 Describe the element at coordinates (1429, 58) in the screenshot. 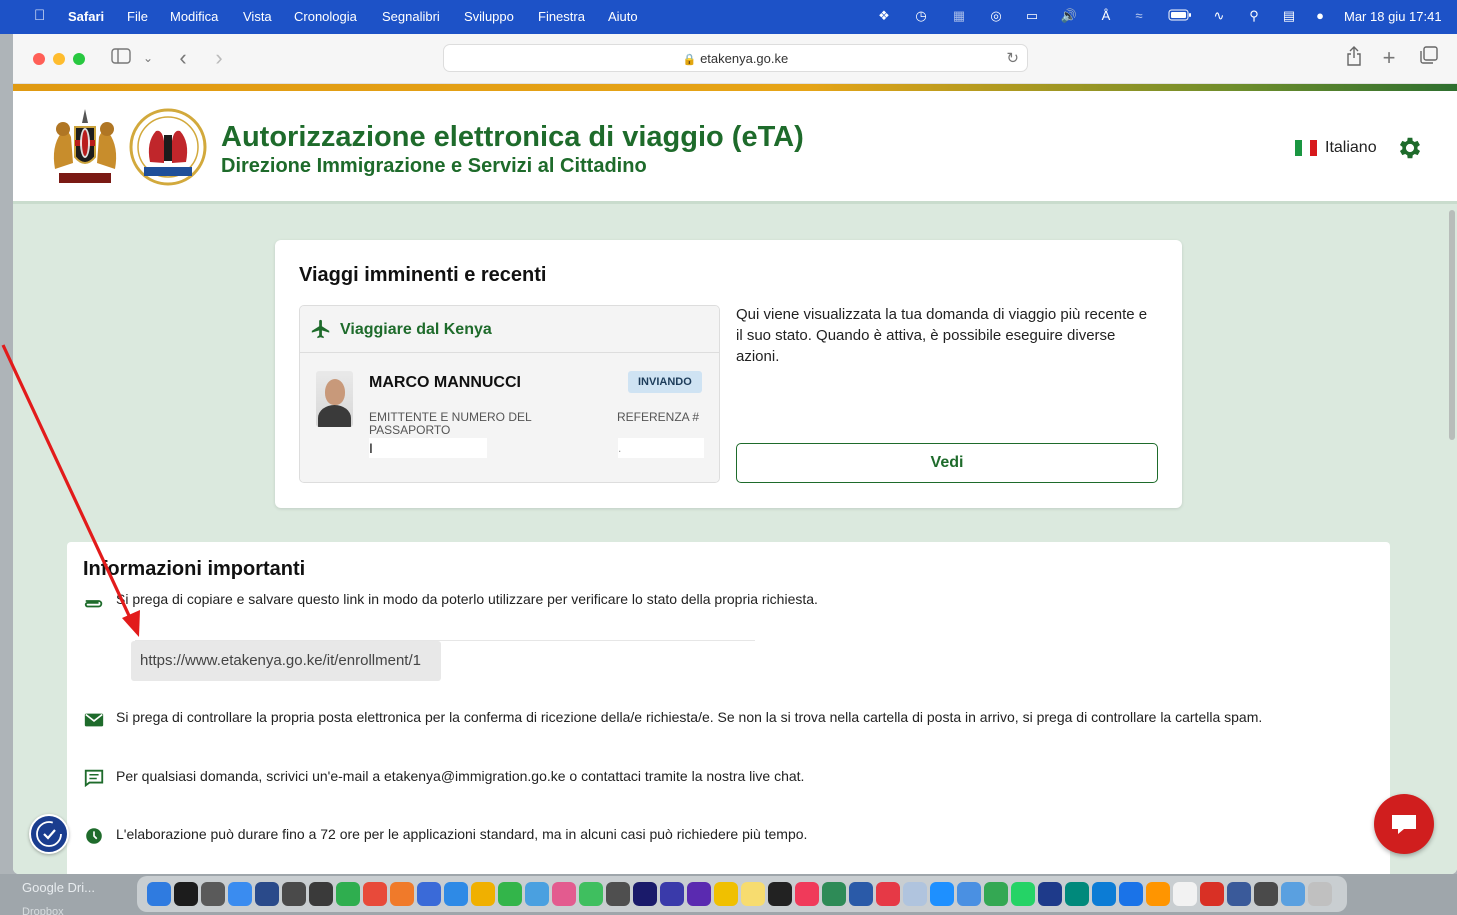

I see `tab-overview-icon` at that location.